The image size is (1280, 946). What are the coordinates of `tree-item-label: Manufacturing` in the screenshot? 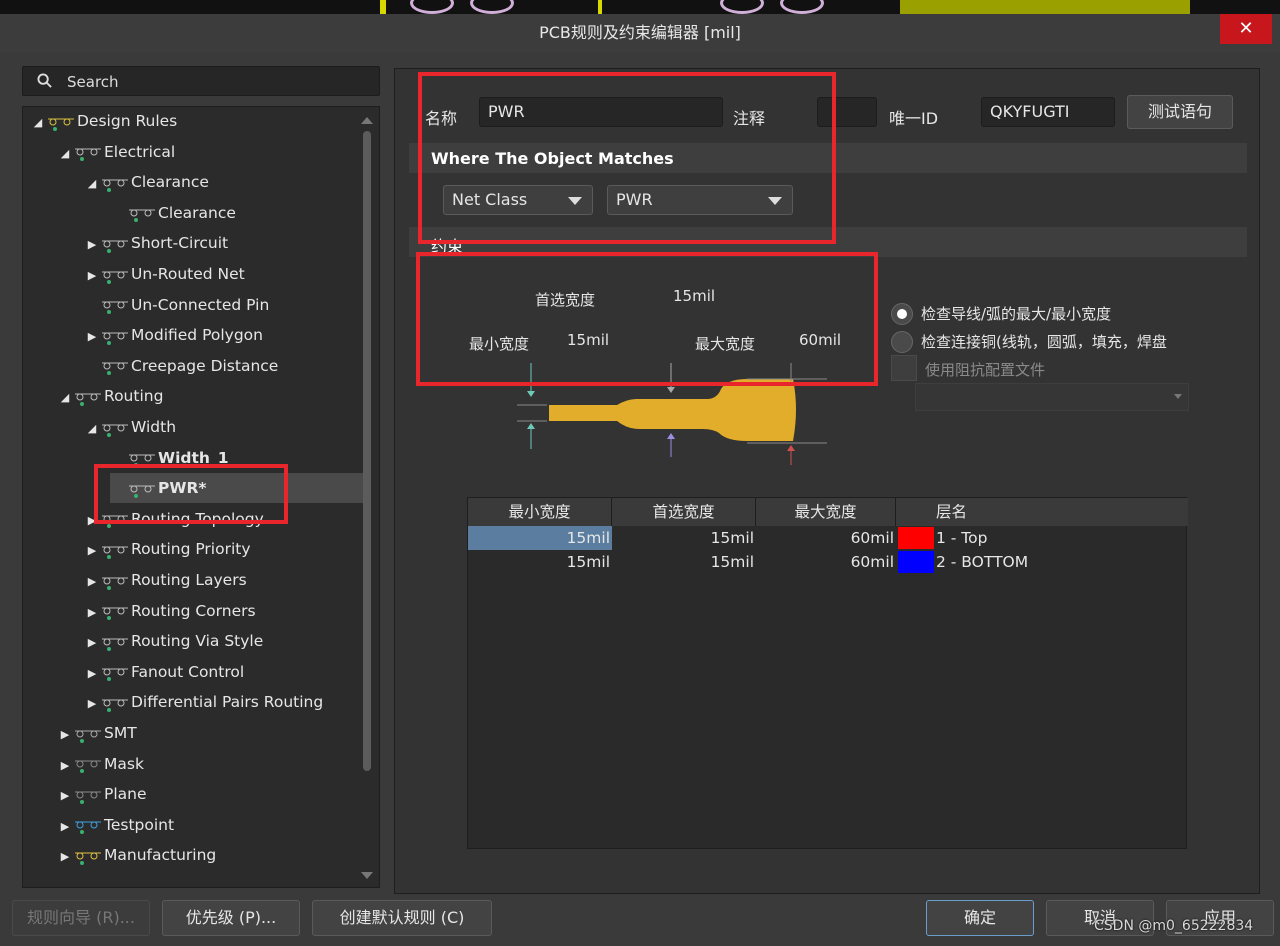 It's located at (160, 855).